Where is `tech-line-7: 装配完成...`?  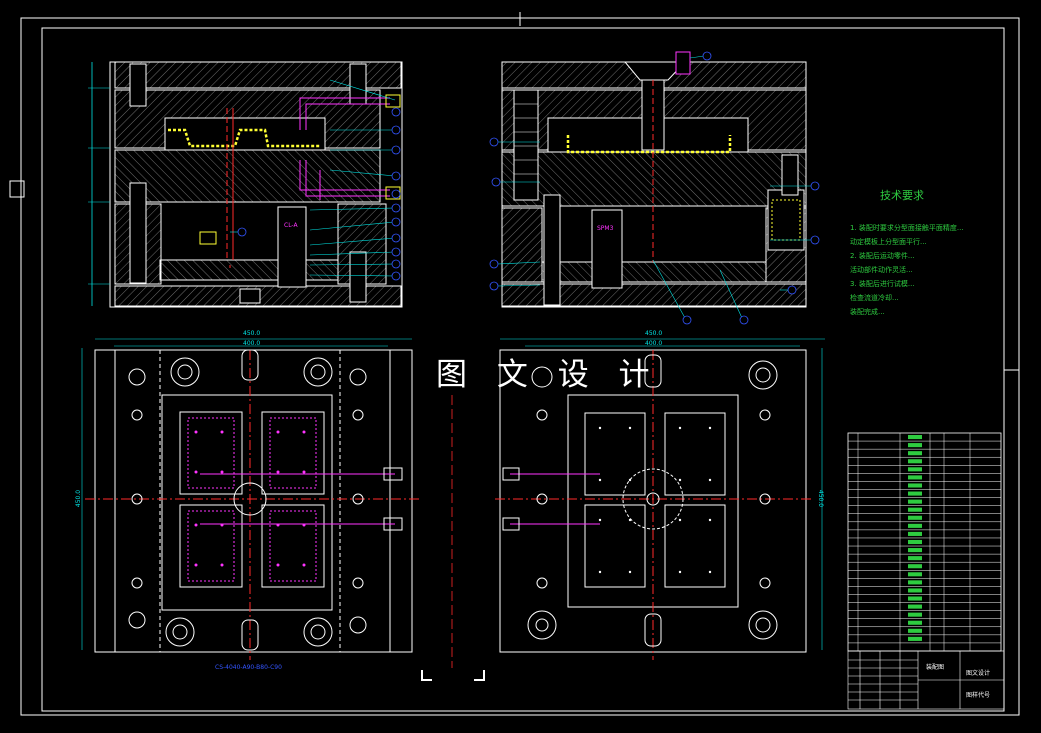
tech-line-7: 装配完成... is located at coordinates (867, 312).